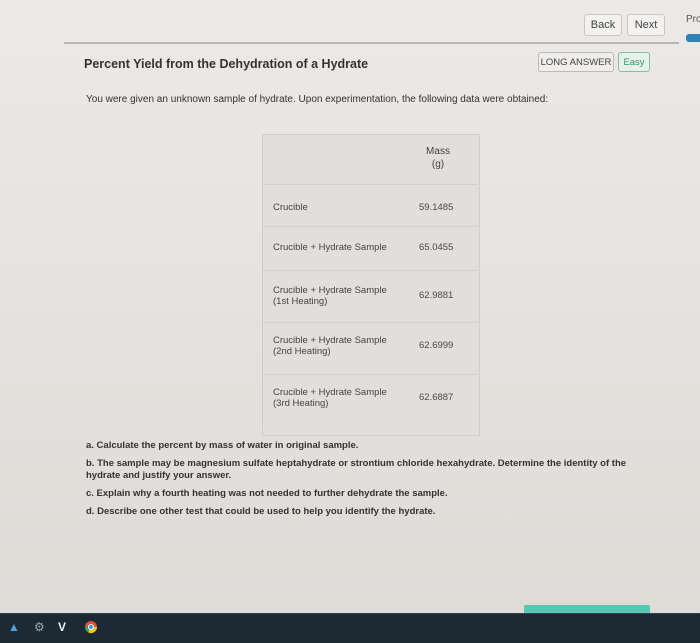 The height and width of the screenshot is (643, 700). Describe the element at coordinates (603, 25) in the screenshot. I see `back-button: Back` at that location.